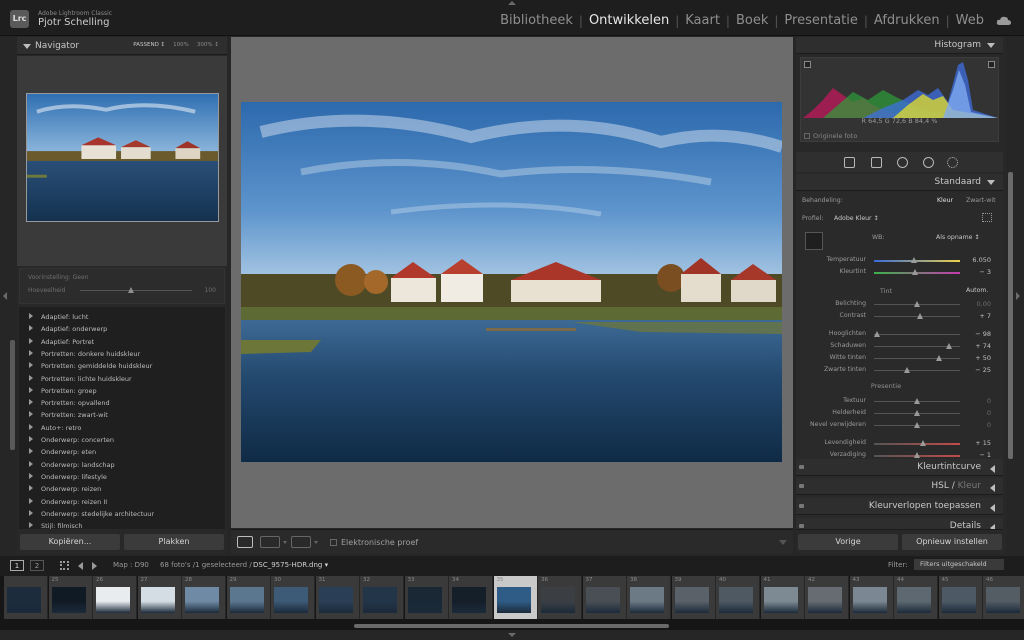 The height and width of the screenshot is (640, 1024). Describe the element at coordinates (977, 290) in the screenshot. I see `auto-tone-button: Autom.` at that location.